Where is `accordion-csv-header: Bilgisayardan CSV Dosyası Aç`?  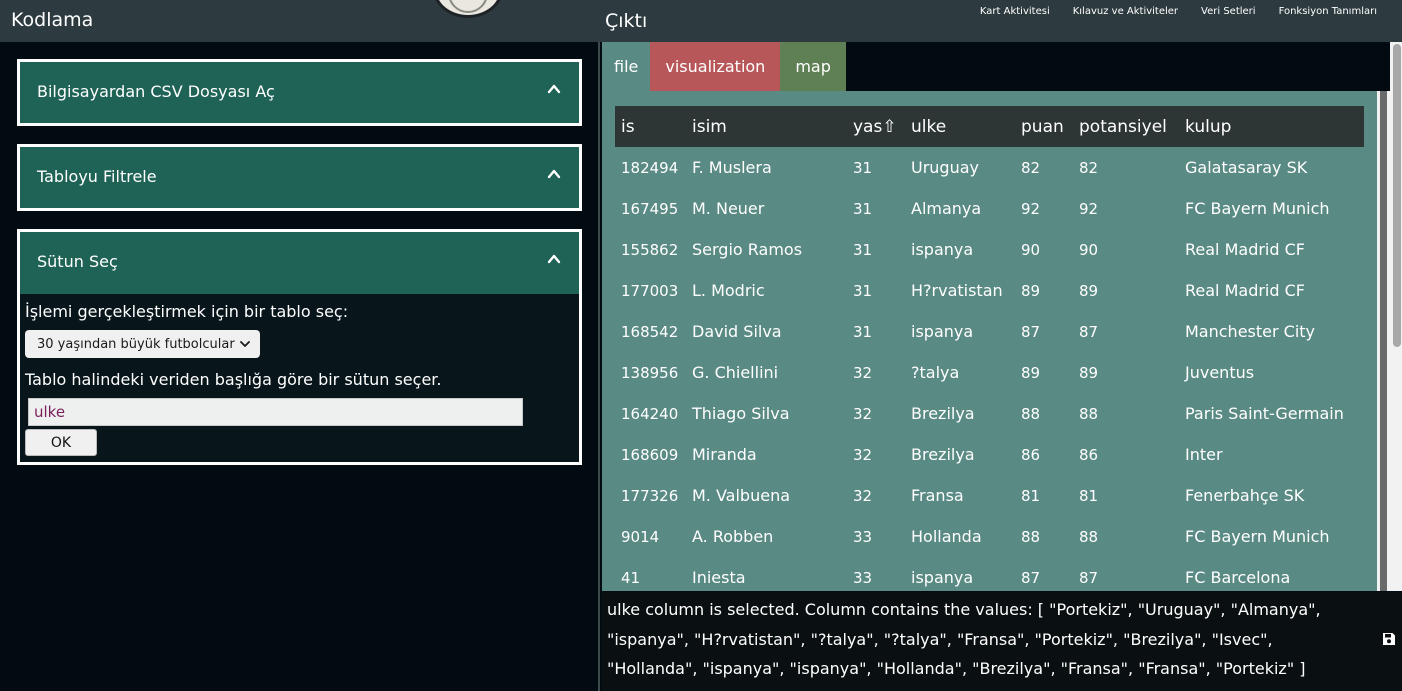
accordion-csv-header: Bilgisayardan CSV Dosyası Aç is located at coordinates (299, 92).